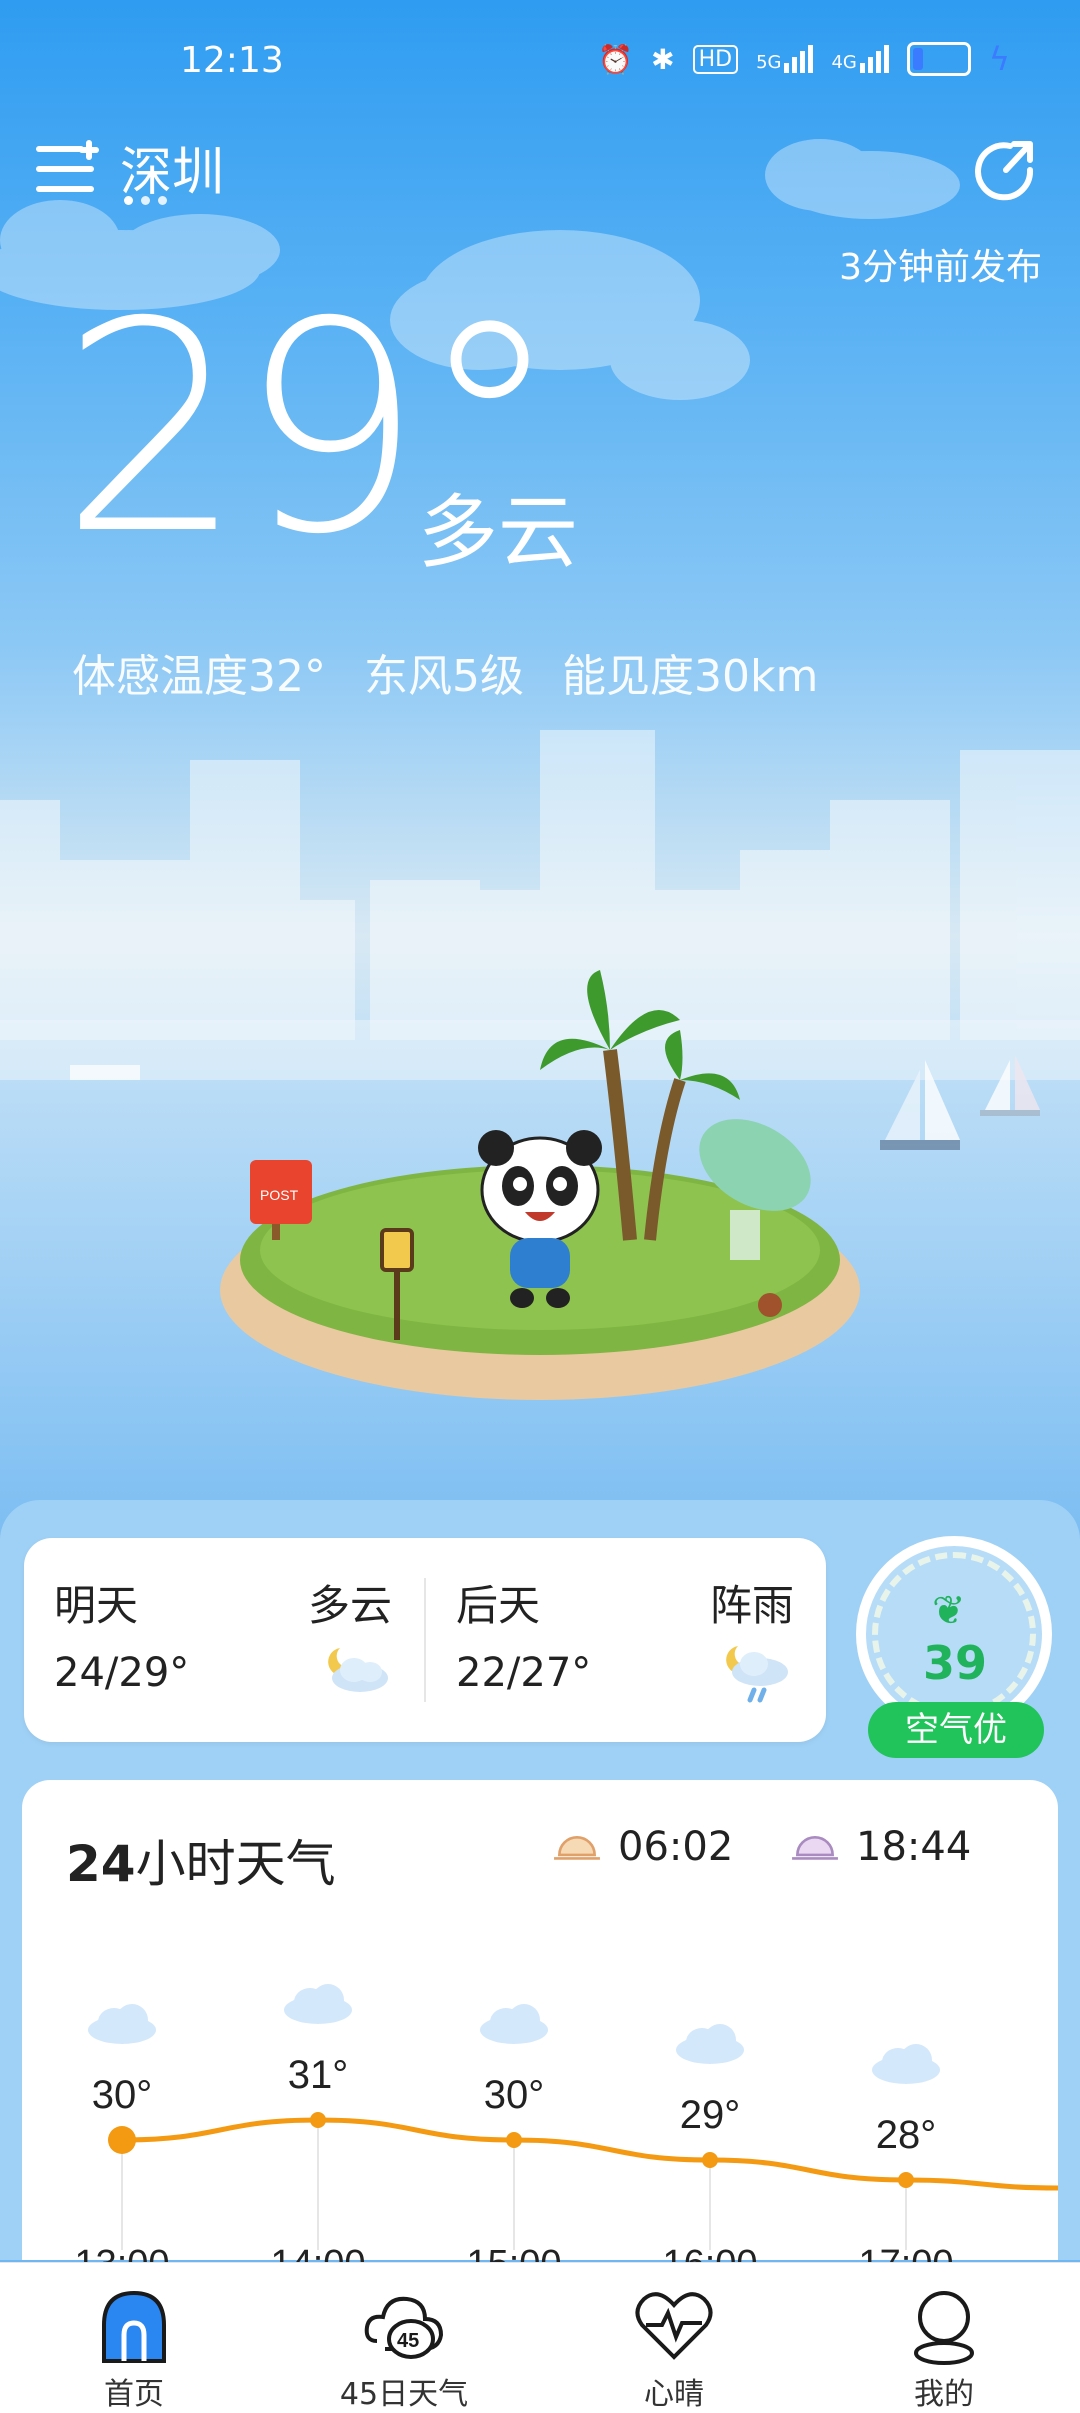  What do you see at coordinates (172, 167) in the screenshot?
I see `city-name: 深圳` at bounding box center [172, 167].